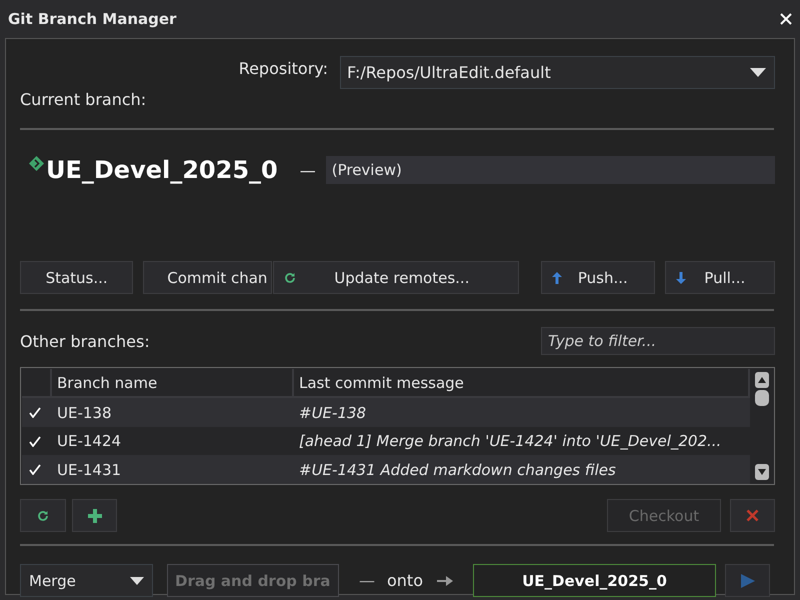 This screenshot has width=800, height=600. What do you see at coordinates (207, 277) in the screenshot?
I see `action-button: Commit chan` at bounding box center [207, 277].